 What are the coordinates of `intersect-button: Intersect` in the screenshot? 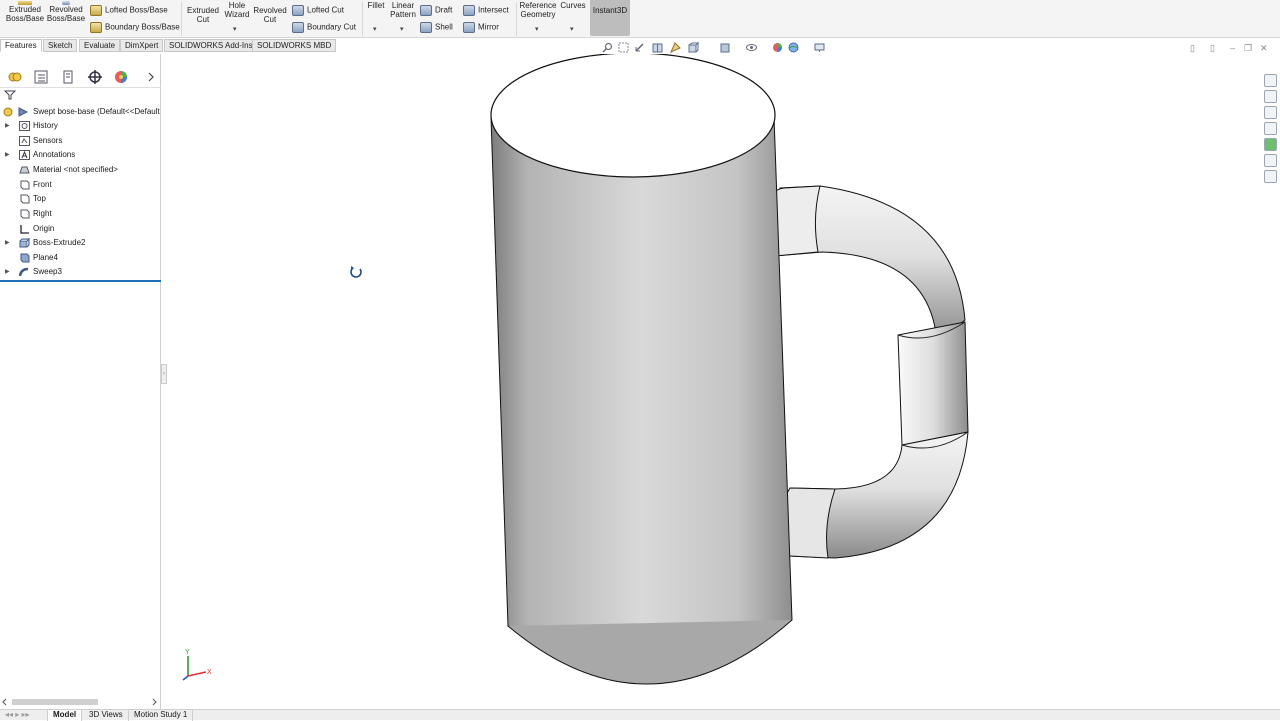 It's located at (486, 10).